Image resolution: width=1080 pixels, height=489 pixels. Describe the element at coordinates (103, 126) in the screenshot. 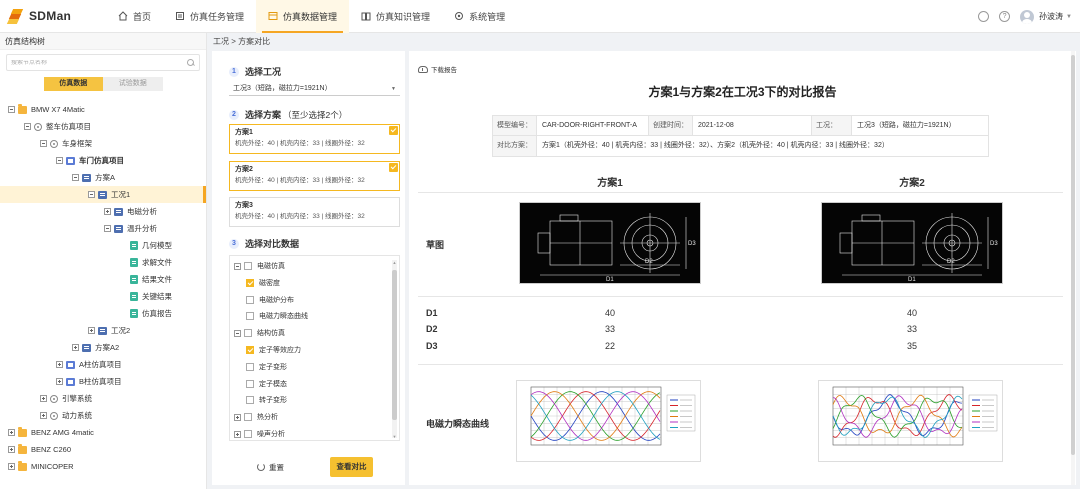

I see `tree-node: 整车仿真项目` at that location.